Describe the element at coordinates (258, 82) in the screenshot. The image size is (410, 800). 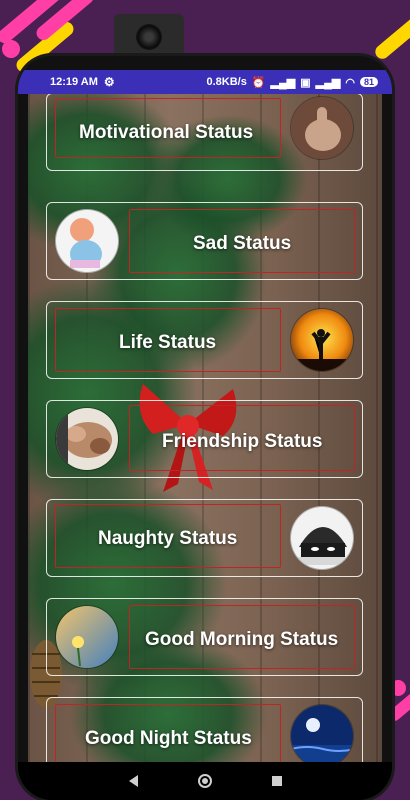
I see `alarm-icon: ⏰` at that location.